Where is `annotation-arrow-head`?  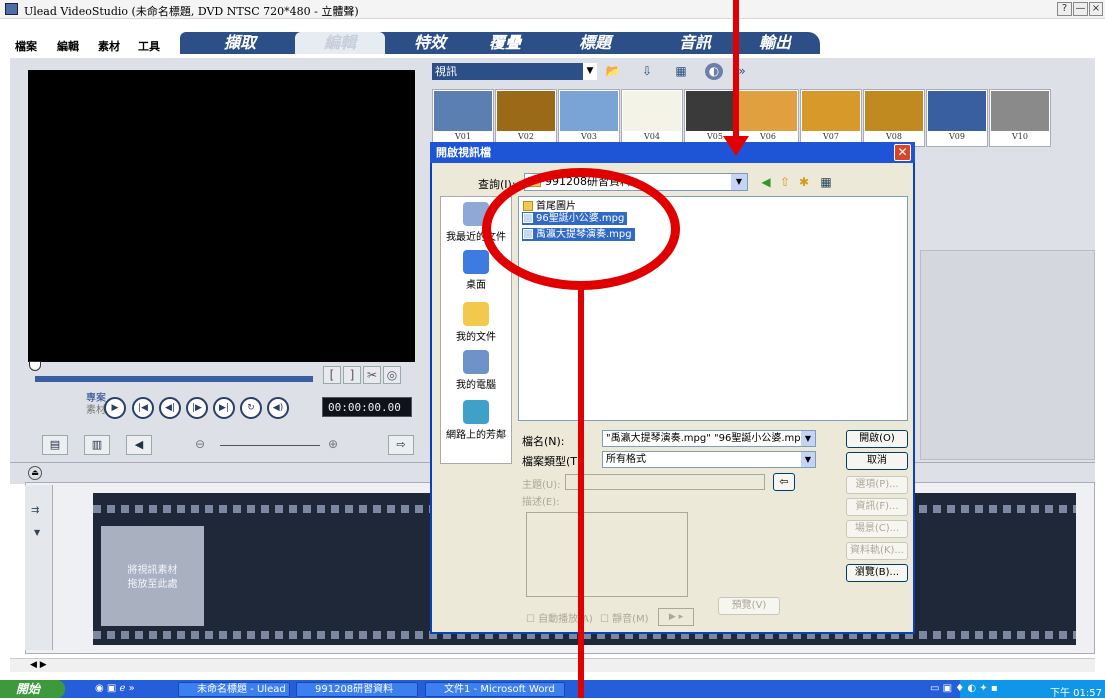 annotation-arrow-head is located at coordinates (736, 146).